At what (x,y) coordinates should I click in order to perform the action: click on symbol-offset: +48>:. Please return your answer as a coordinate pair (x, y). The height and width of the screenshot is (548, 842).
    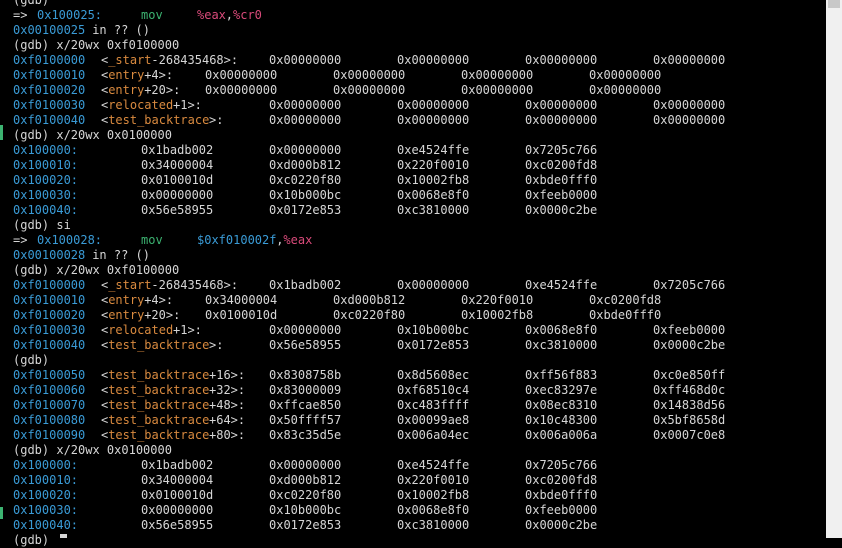
    Looking at the image, I should click on (227, 405).